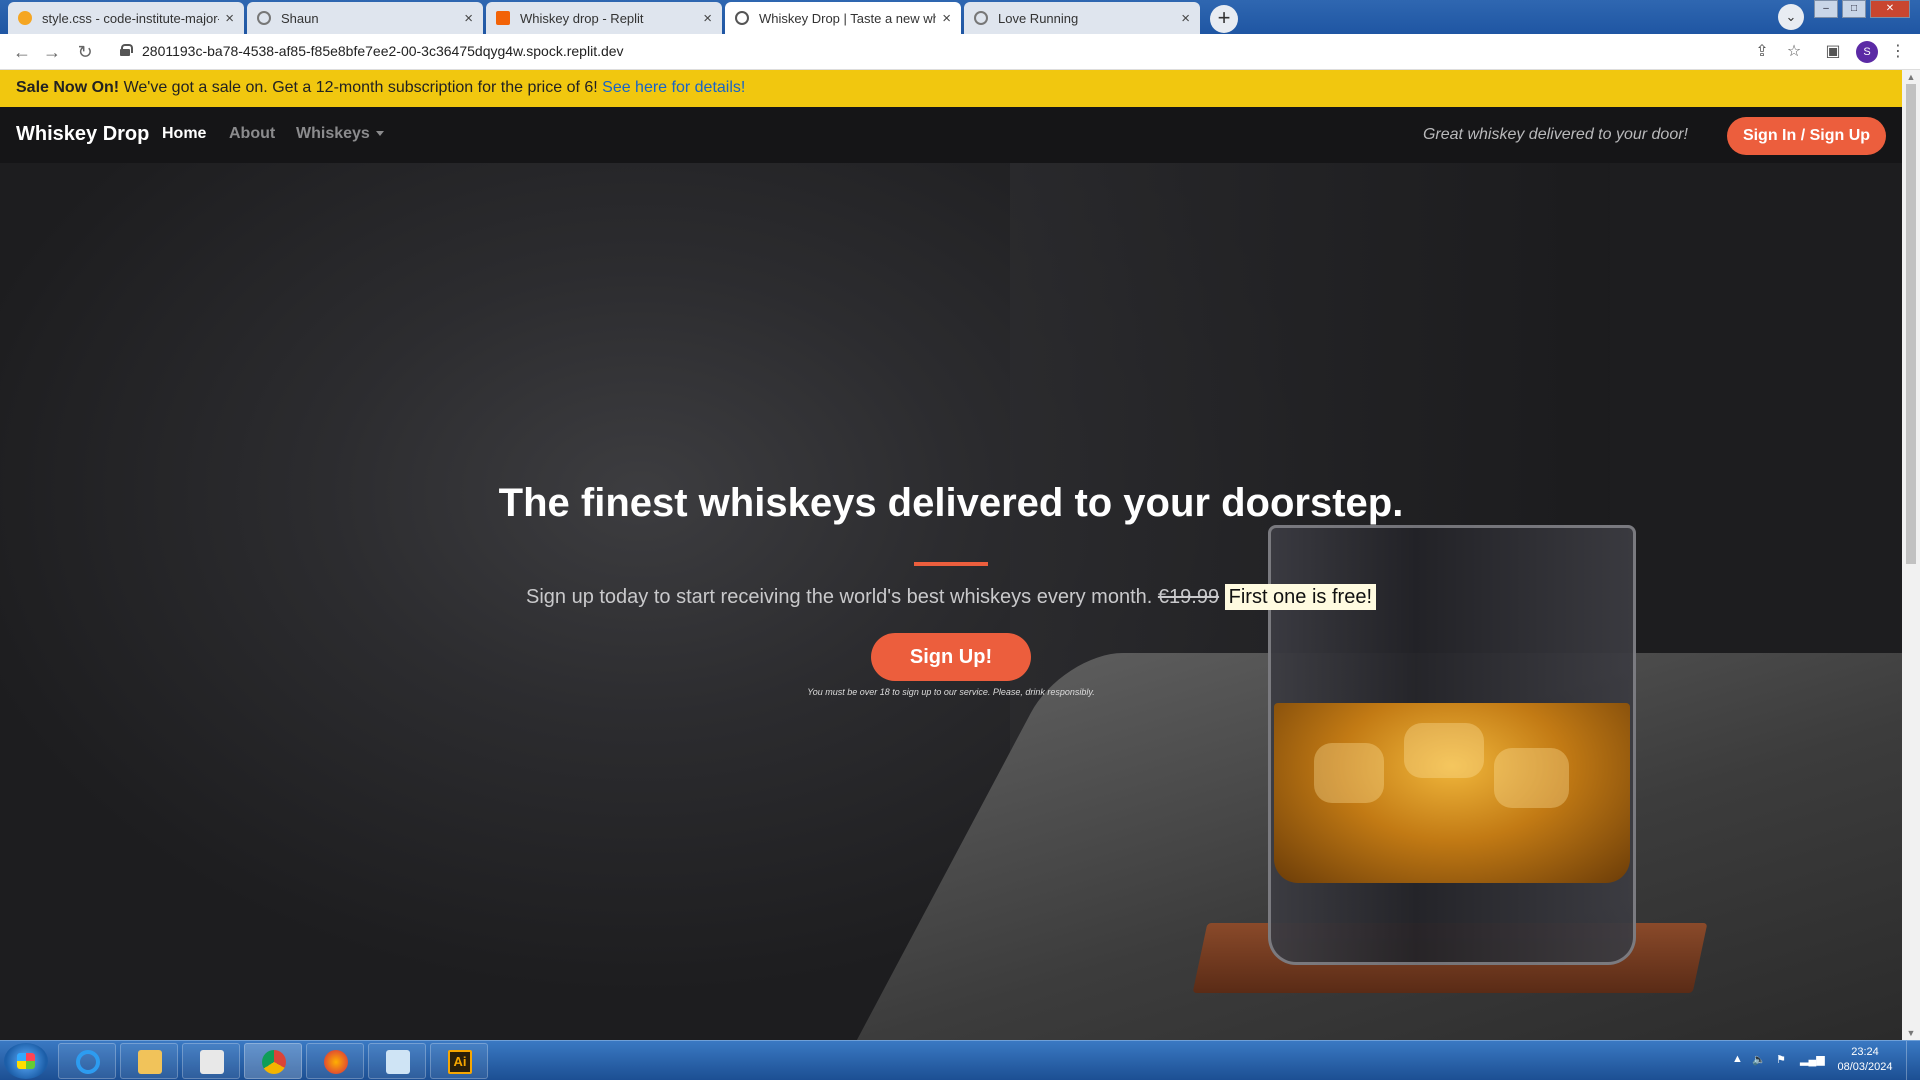  What do you see at coordinates (1300, 597) in the screenshot?
I see `free-offer-highlight: First one is free!` at bounding box center [1300, 597].